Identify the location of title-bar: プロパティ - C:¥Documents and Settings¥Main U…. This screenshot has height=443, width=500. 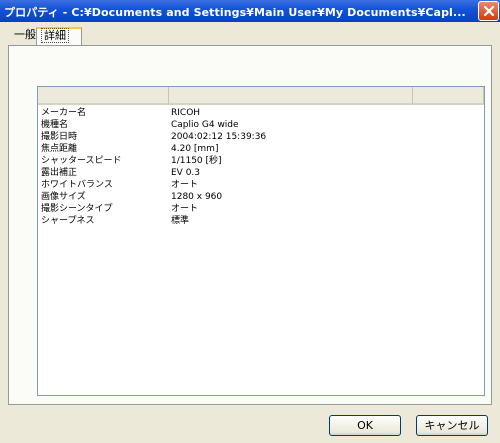
(250, 11).